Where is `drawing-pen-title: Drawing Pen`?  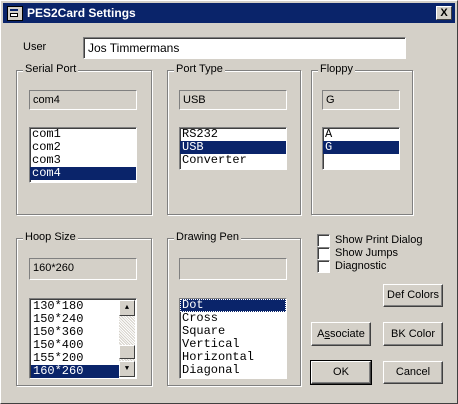 drawing-pen-title: Drawing Pen is located at coordinates (207, 237).